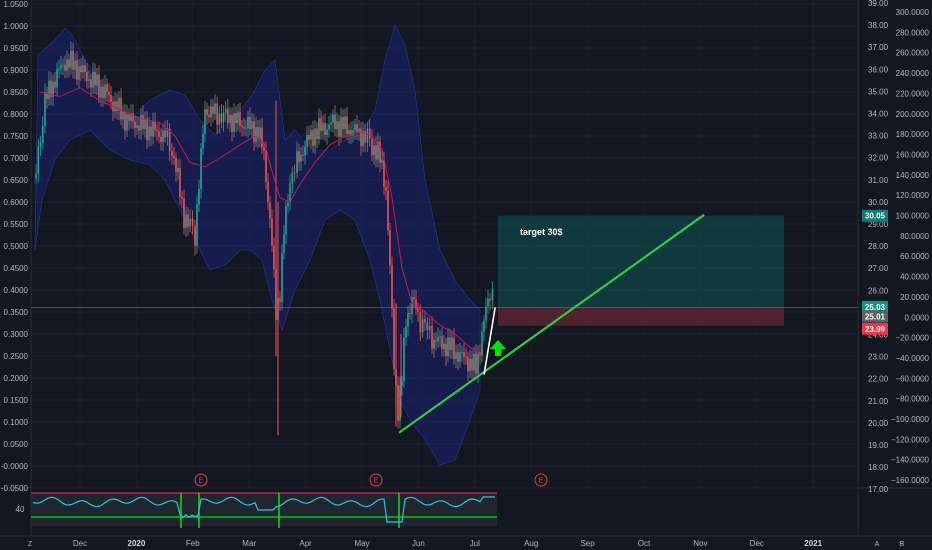 The height and width of the screenshot is (550, 932). Describe the element at coordinates (137, 543) in the screenshot. I see `time-axis-tick: 2020` at that location.